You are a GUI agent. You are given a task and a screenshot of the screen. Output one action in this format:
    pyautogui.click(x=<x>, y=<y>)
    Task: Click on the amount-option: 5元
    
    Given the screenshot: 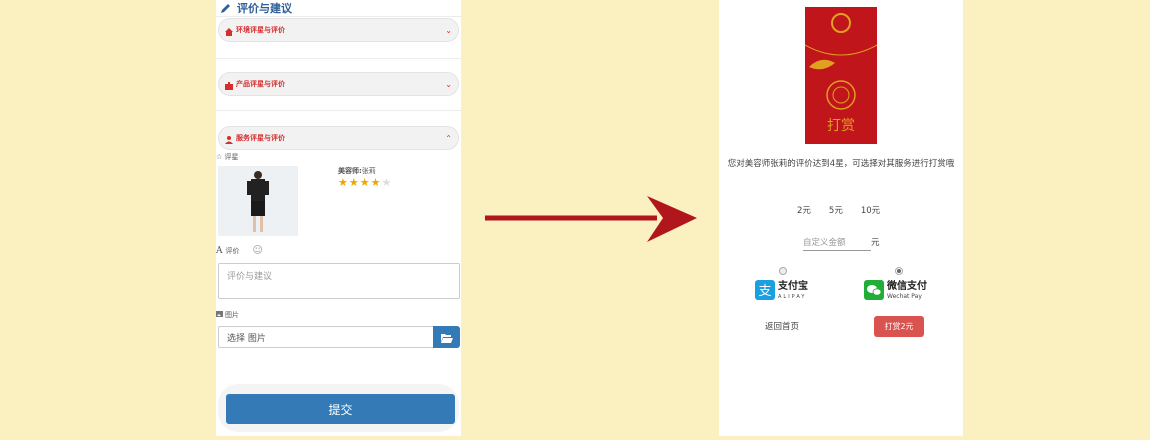 What is the action you would take?
    pyautogui.click(x=836, y=210)
    